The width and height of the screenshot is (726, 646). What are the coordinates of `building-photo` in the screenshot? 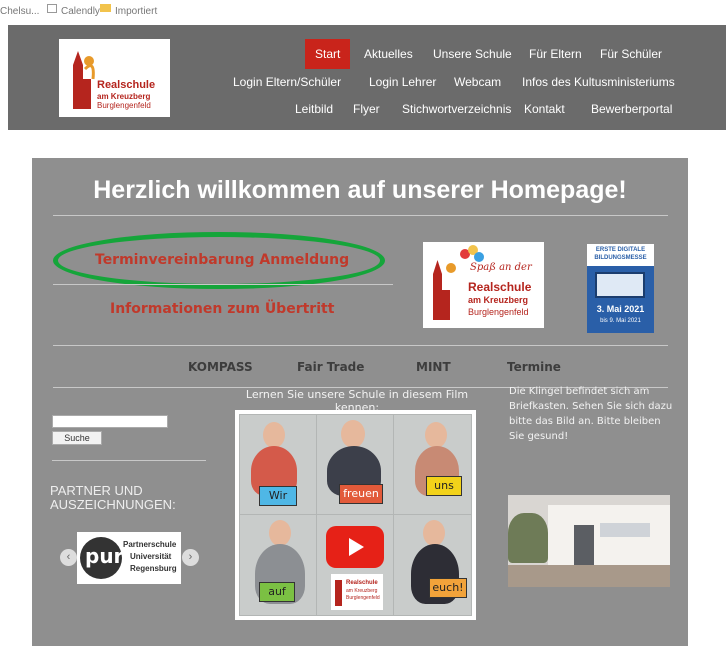 It's located at (589, 541).